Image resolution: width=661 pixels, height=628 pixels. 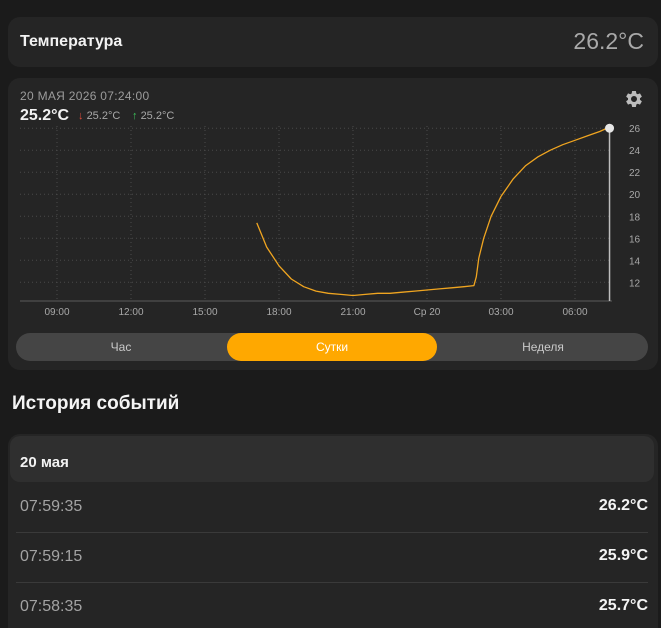 What do you see at coordinates (427, 312) in the screenshot?
I see `x-tick-label: Ср 20` at bounding box center [427, 312].